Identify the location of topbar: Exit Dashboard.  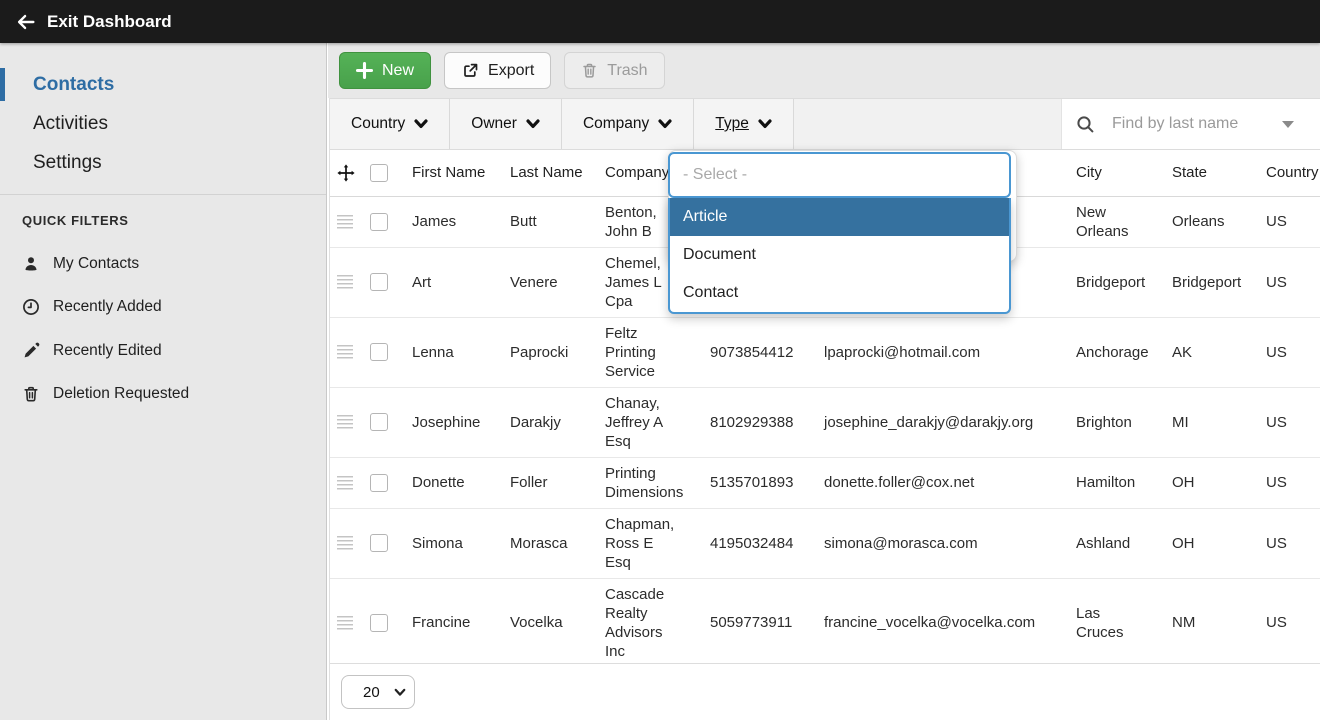
(660, 21).